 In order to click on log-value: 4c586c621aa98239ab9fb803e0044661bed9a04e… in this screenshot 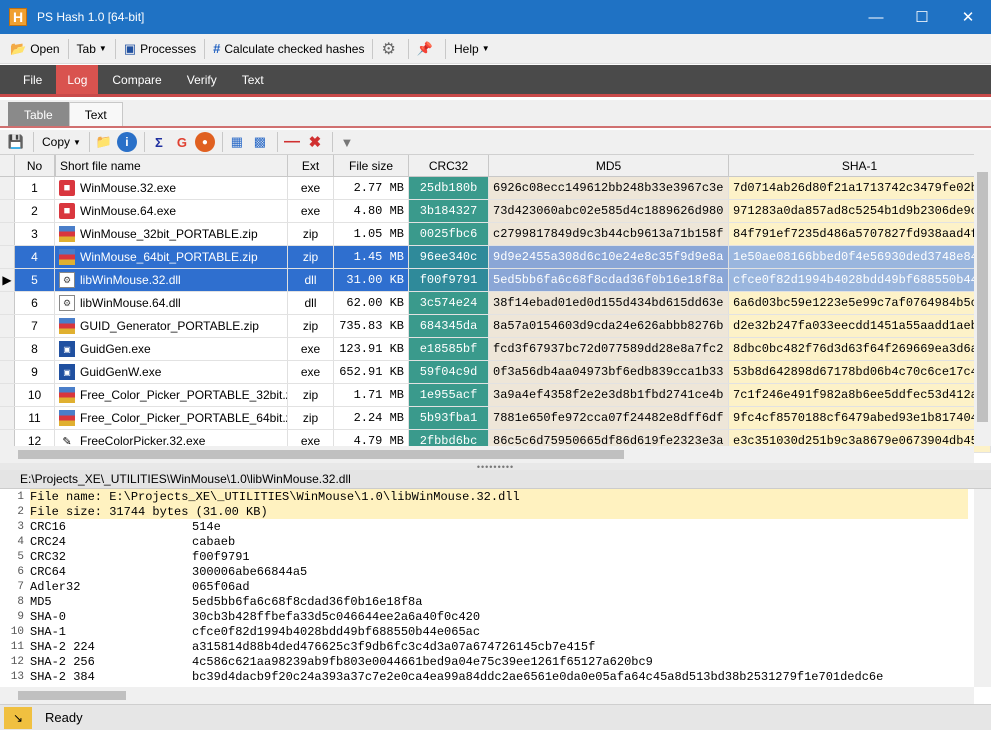, I will do `click(422, 661)`.